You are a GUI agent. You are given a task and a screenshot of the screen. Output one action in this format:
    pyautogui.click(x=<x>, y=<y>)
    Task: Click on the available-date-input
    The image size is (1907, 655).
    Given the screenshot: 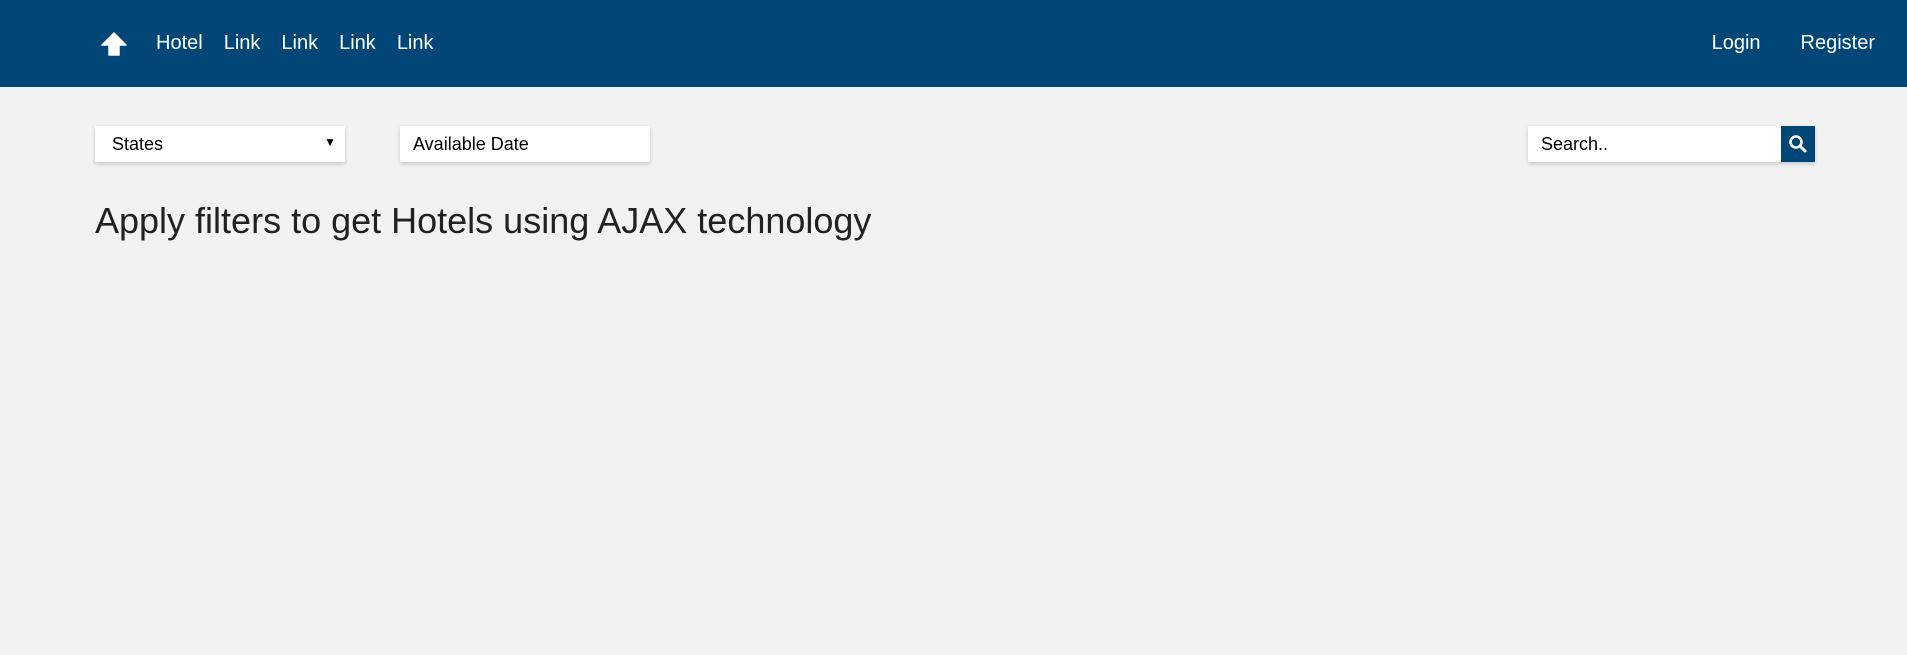 What is the action you would take?
    pyautogui.click(x=525, y=144)
    